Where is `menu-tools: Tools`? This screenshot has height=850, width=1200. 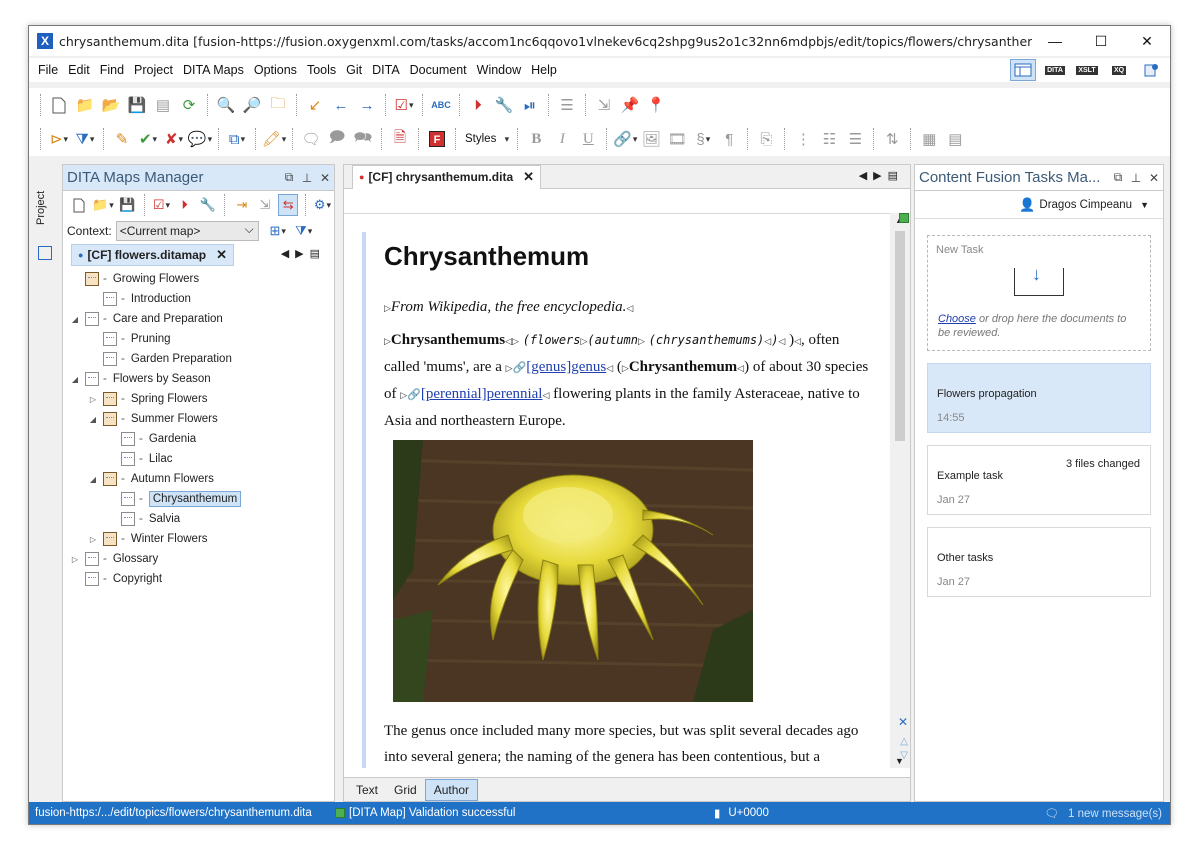
menu-tools: Tools is located at coordinates (321, 70).